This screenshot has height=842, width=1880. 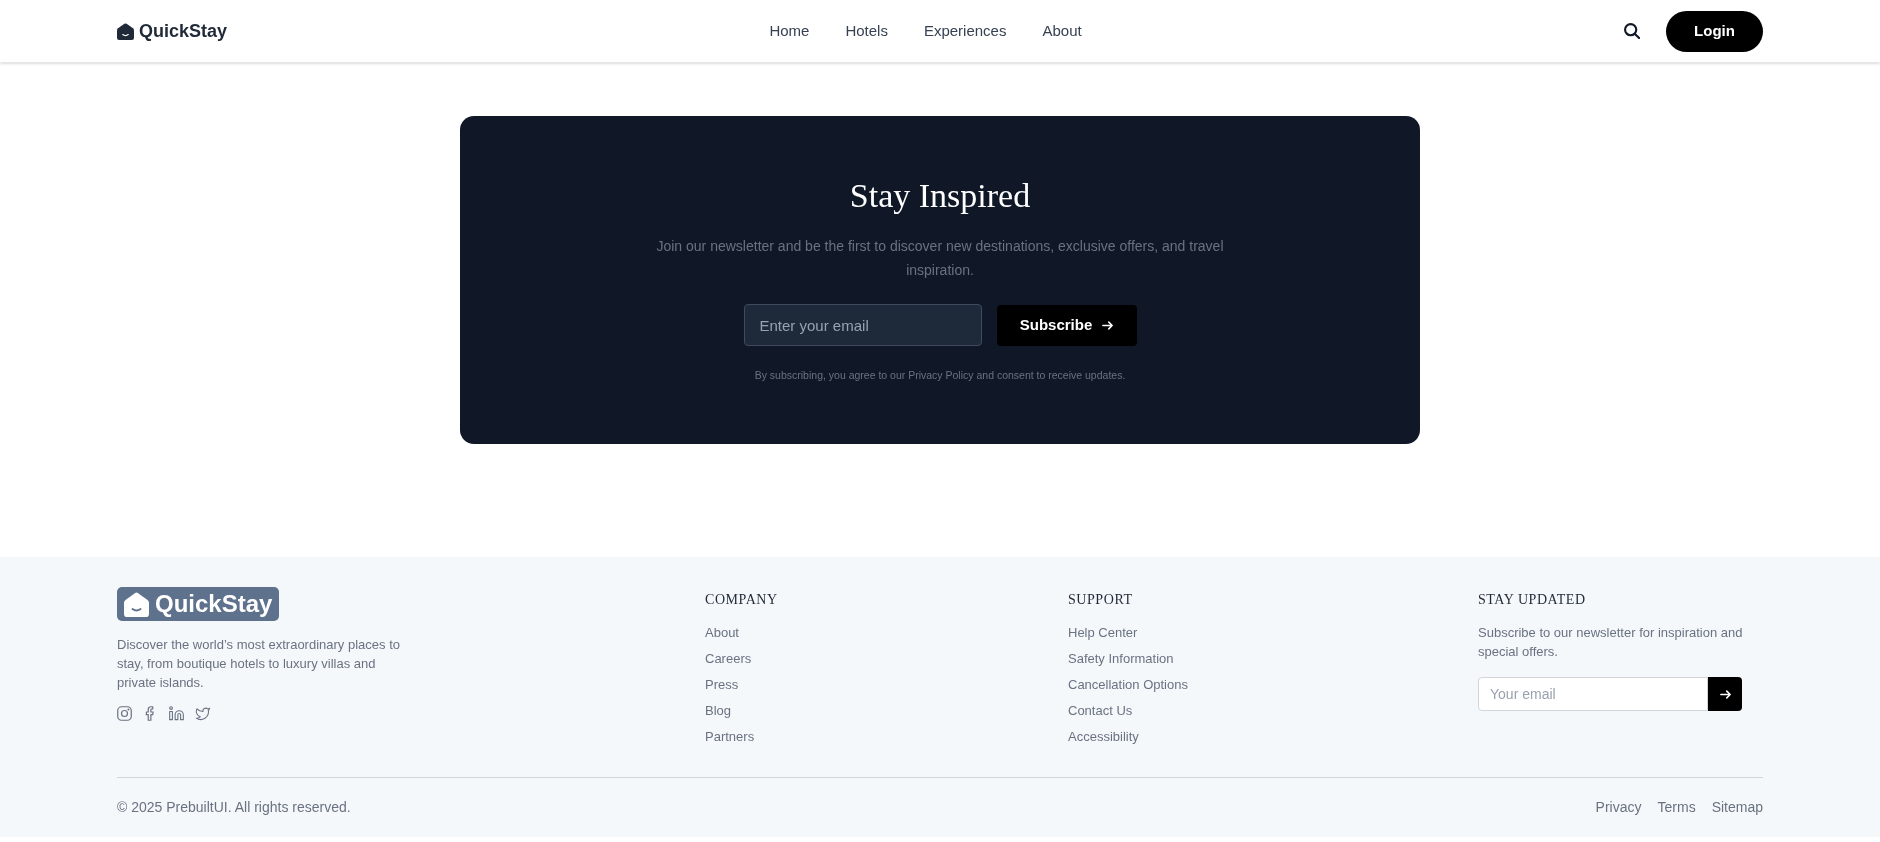 What do you see at coordinates (965, 31) in the screenshot?
I see `nav-link: Experiences` at bounding box center [965, 31].